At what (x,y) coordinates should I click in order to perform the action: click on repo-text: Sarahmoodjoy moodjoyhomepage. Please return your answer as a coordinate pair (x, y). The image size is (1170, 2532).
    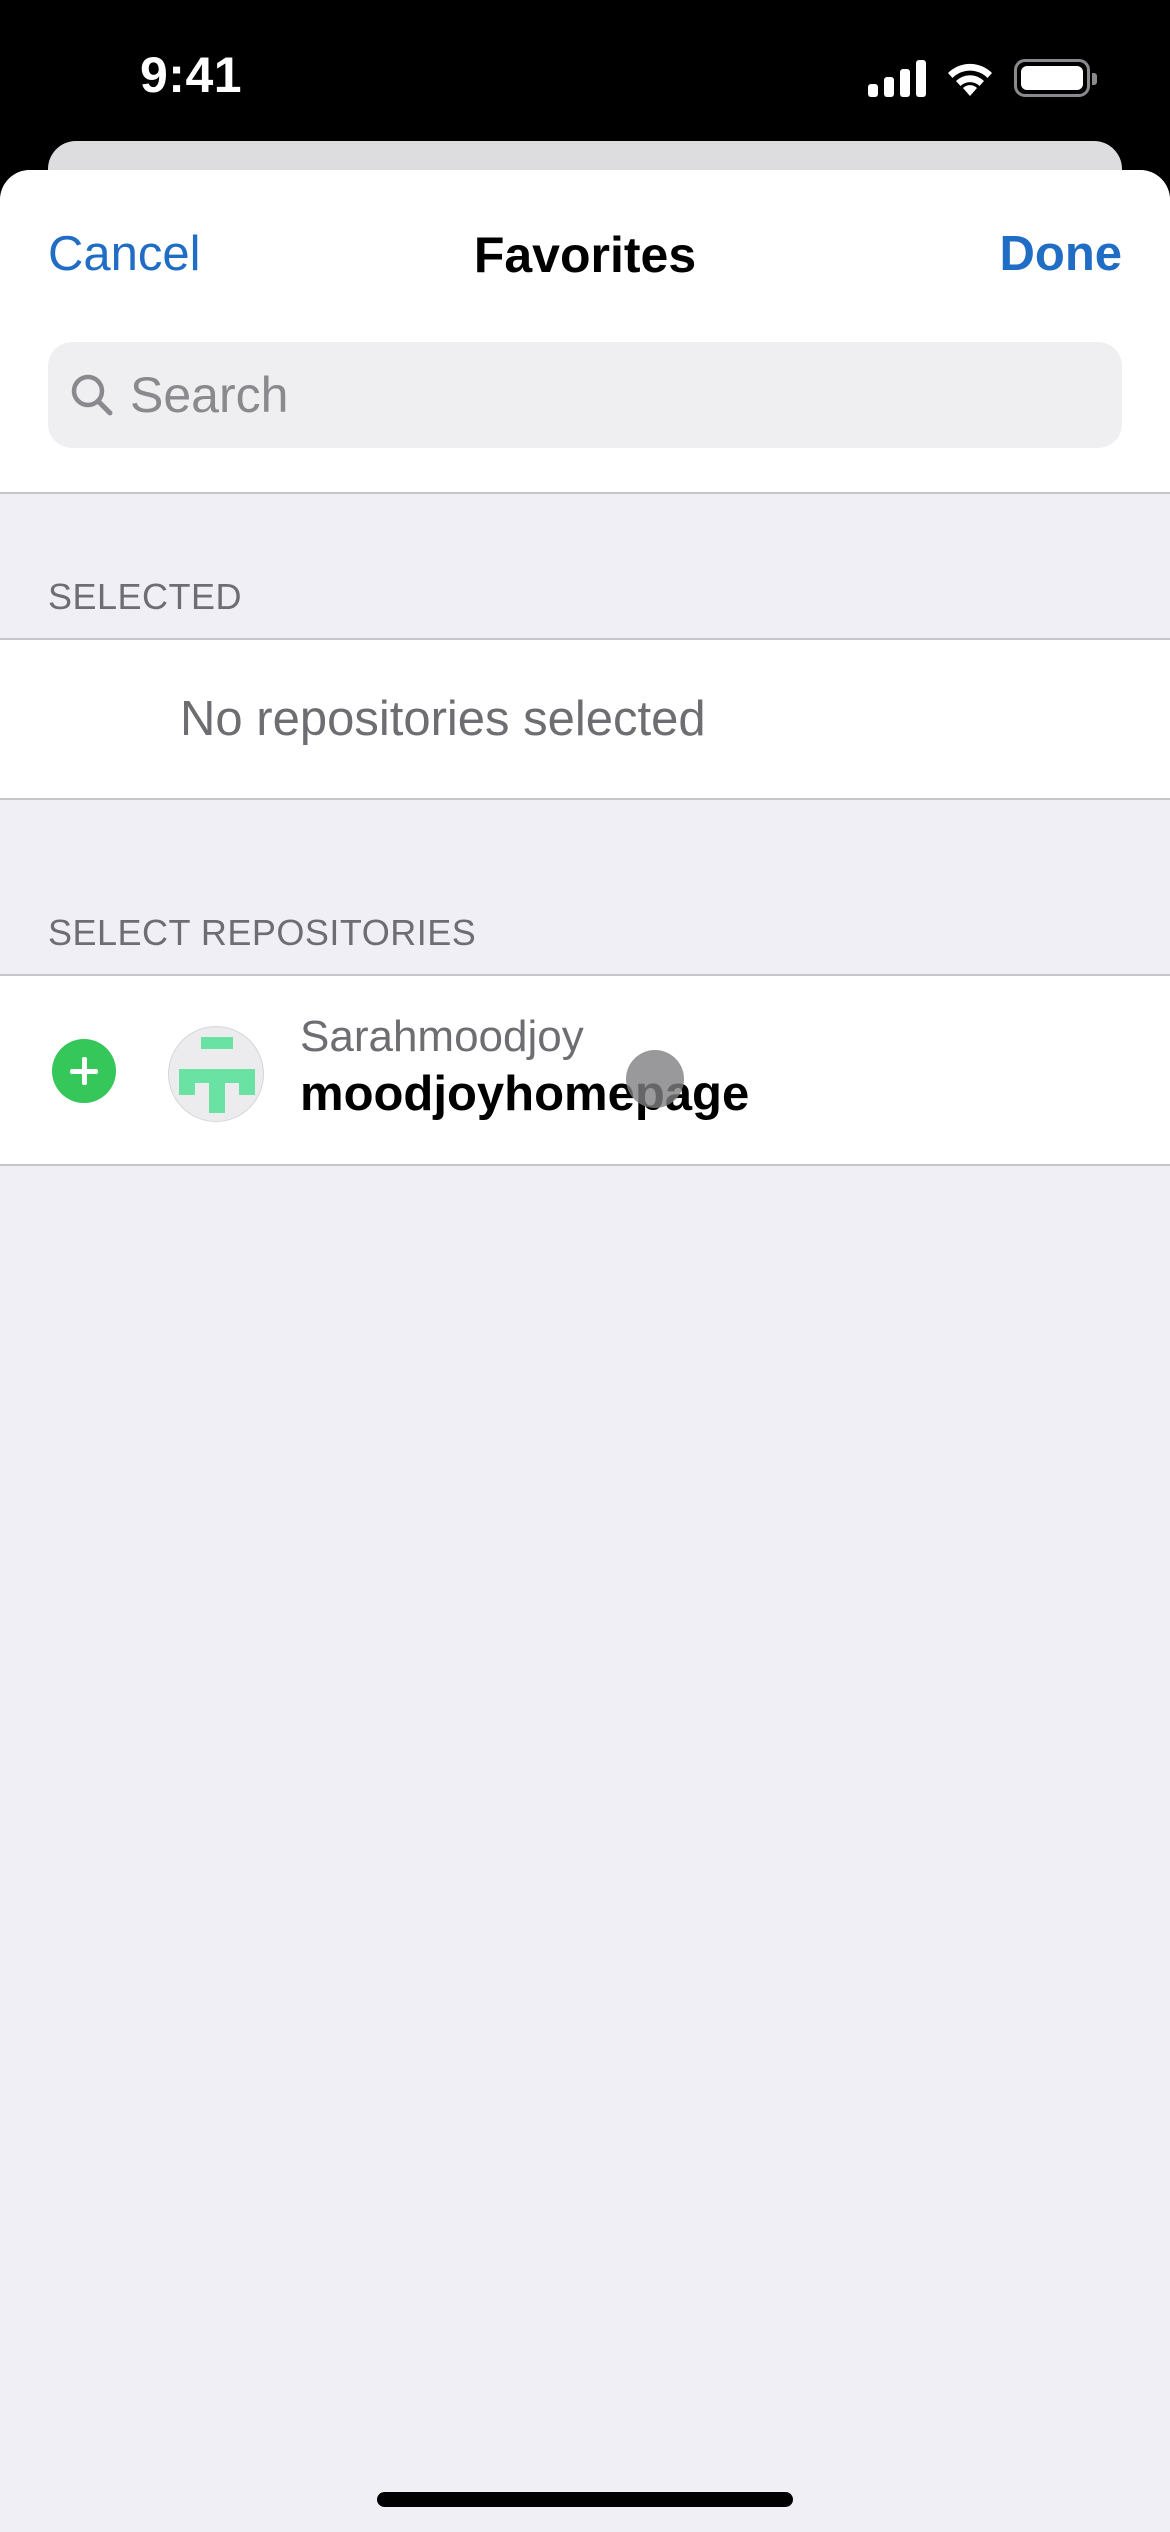
    Looking at the image, I should click on (524, 1067).